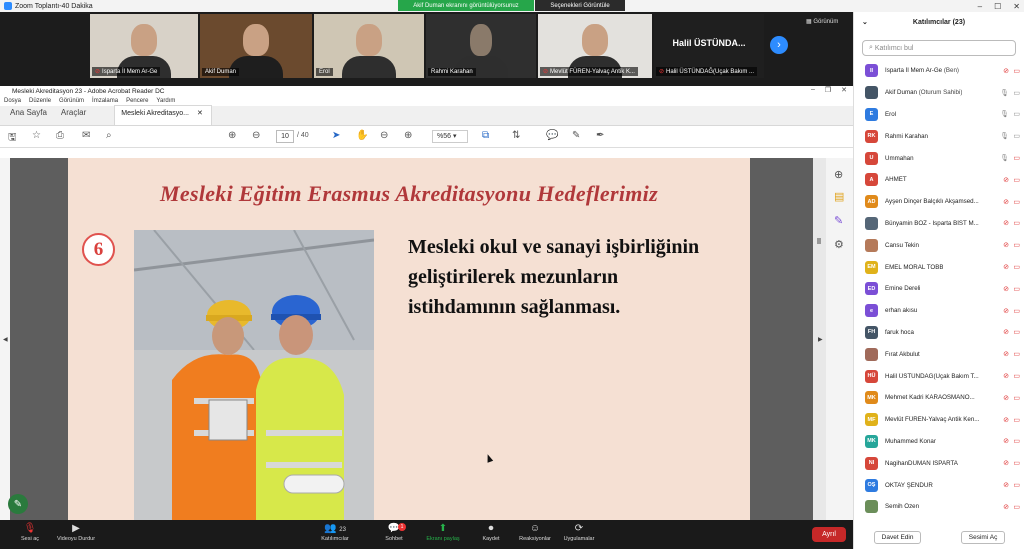 This screenshot has height=549, width=1024. I want to click on video-tile: Erol, so click(369, 46).